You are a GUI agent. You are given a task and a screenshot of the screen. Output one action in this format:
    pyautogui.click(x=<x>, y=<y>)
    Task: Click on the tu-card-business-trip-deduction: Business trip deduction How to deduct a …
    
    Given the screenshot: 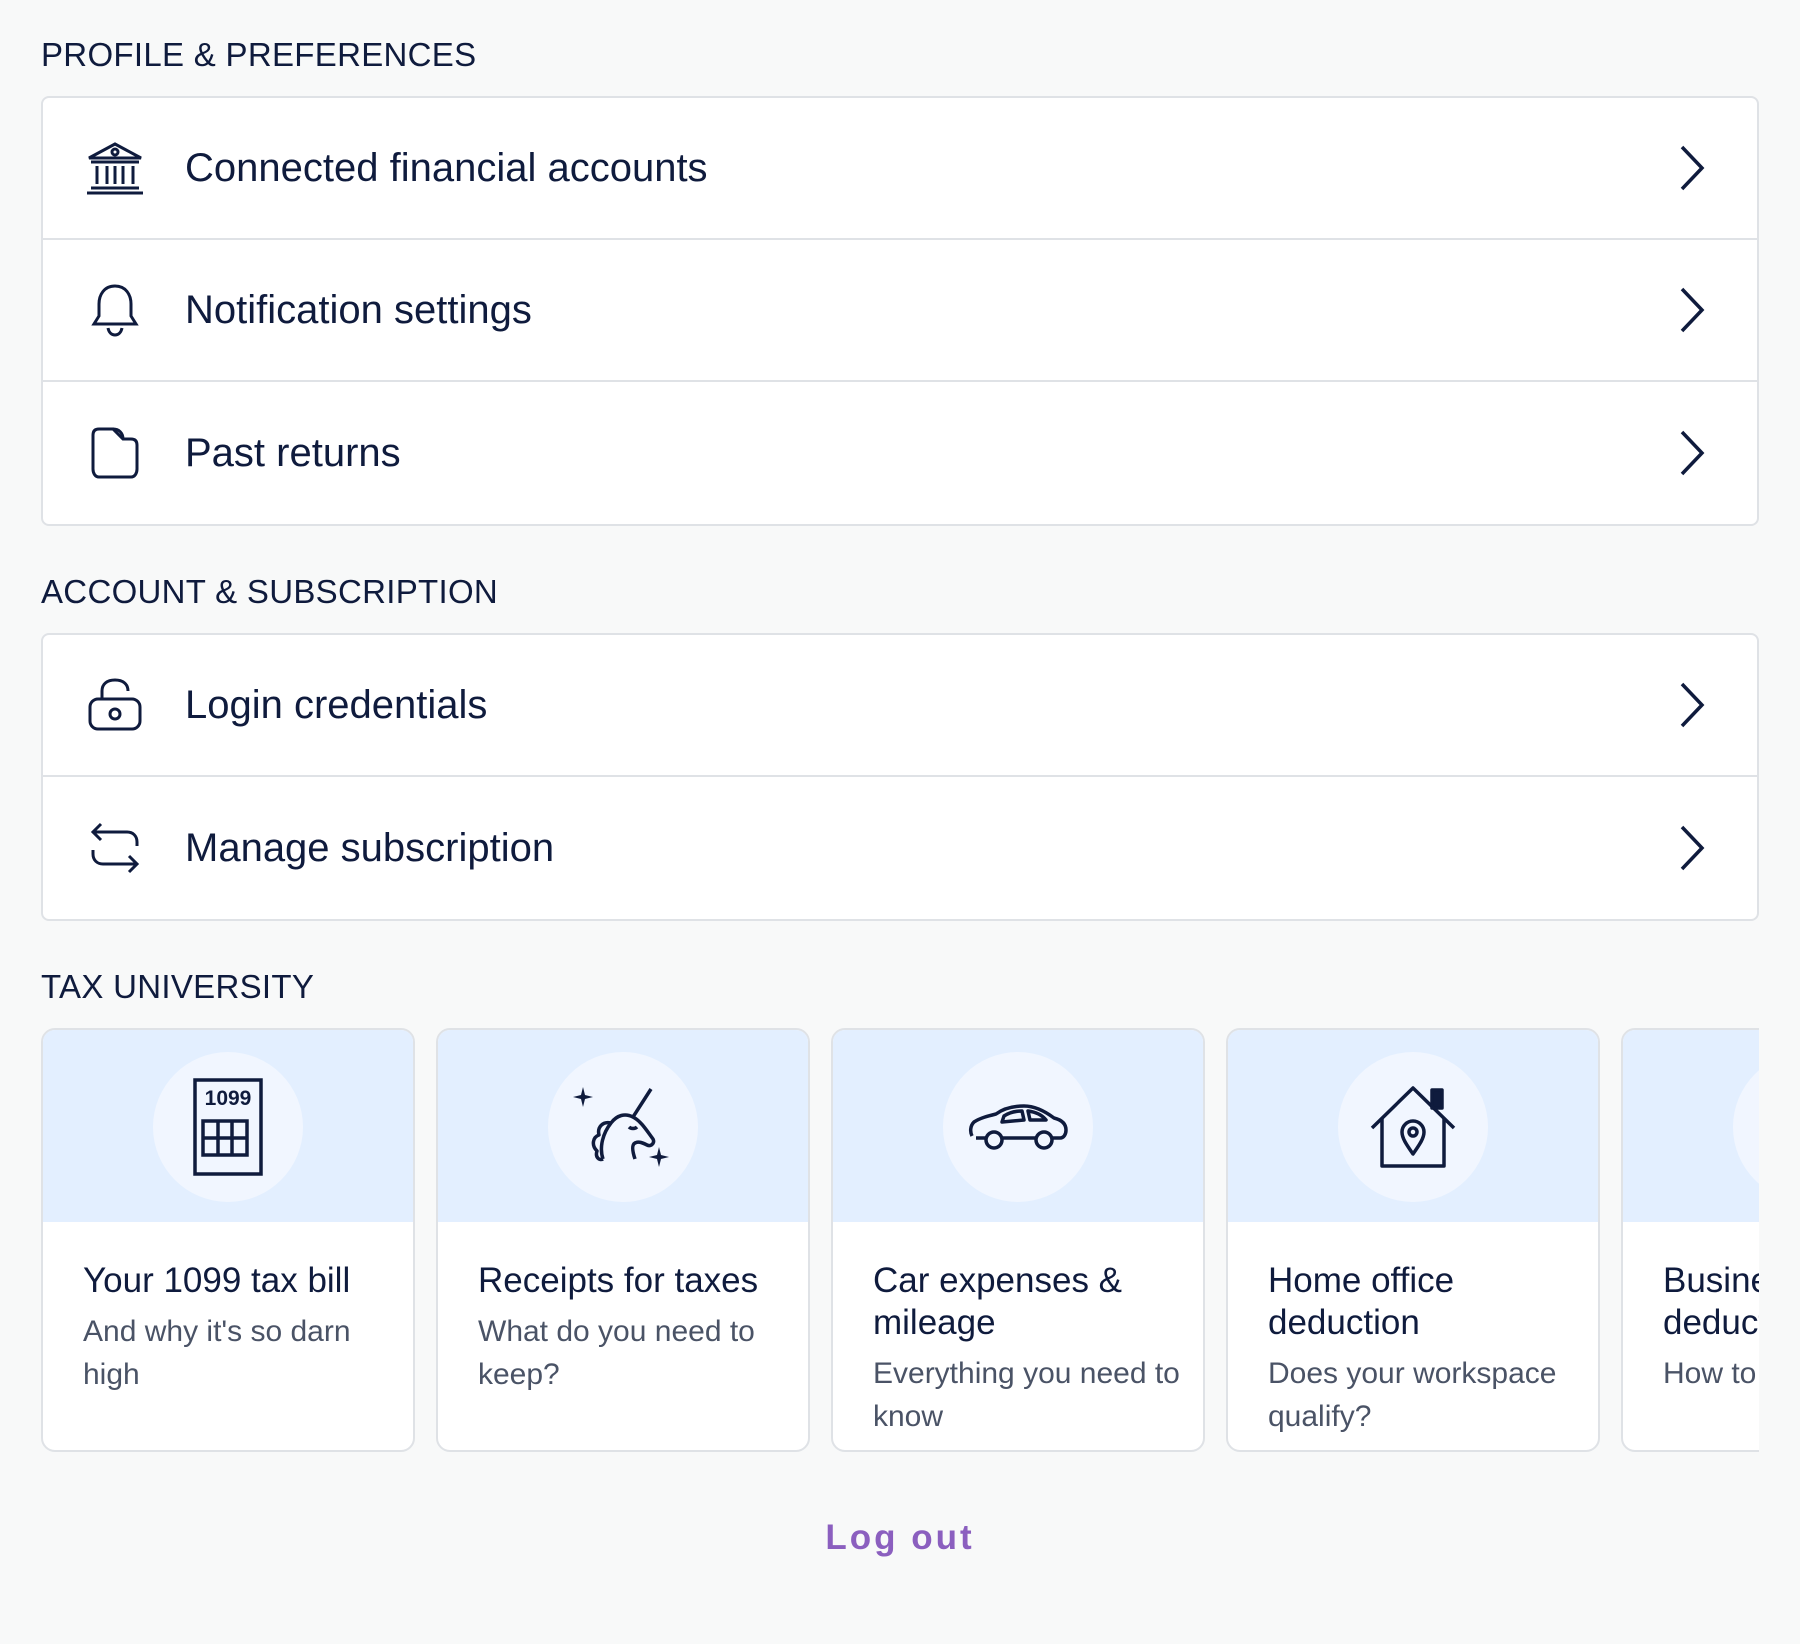 What is the action you would take?
    pyautogui.click(x=1690, y=1240)
    